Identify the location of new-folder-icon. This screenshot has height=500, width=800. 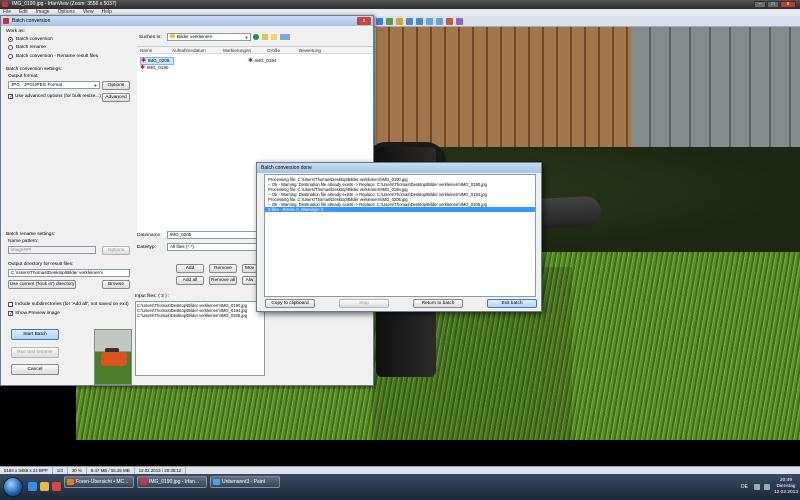
(274, 37).